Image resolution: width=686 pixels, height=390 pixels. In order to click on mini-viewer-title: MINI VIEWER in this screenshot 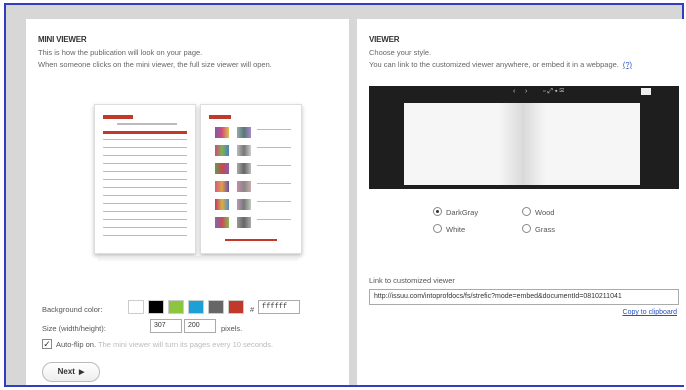, I will do `click(62, 39)`.